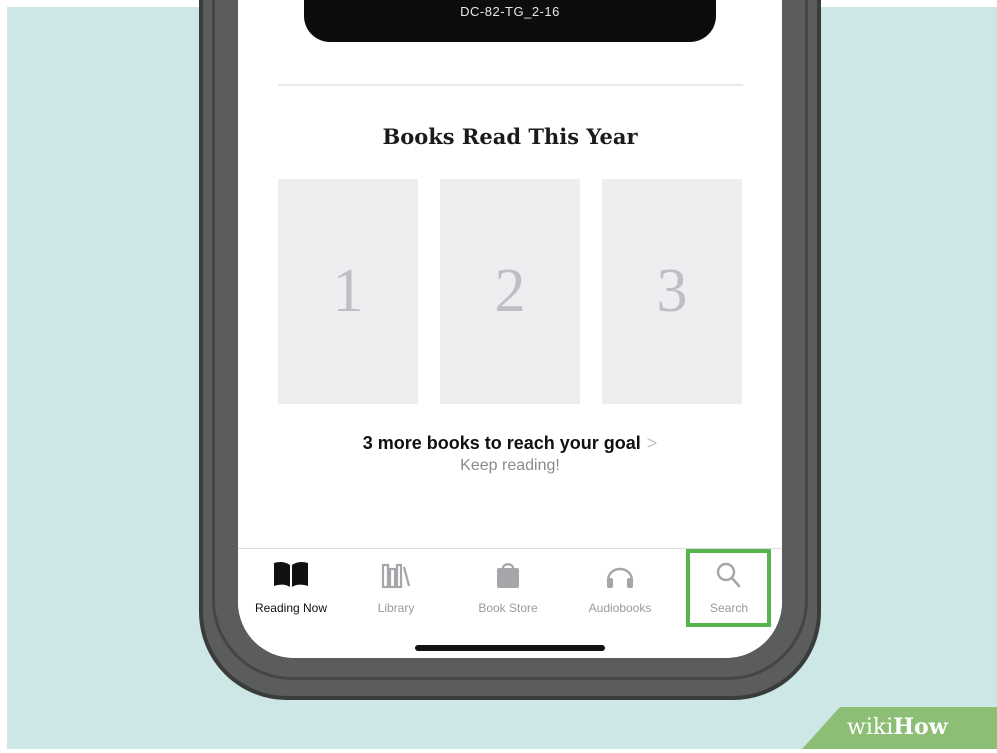 This screenshot has width=997, height=753. Describe the element at coordinates (510, 136) in the screenshot. I see `section-title: Books Read This Year` at that location.